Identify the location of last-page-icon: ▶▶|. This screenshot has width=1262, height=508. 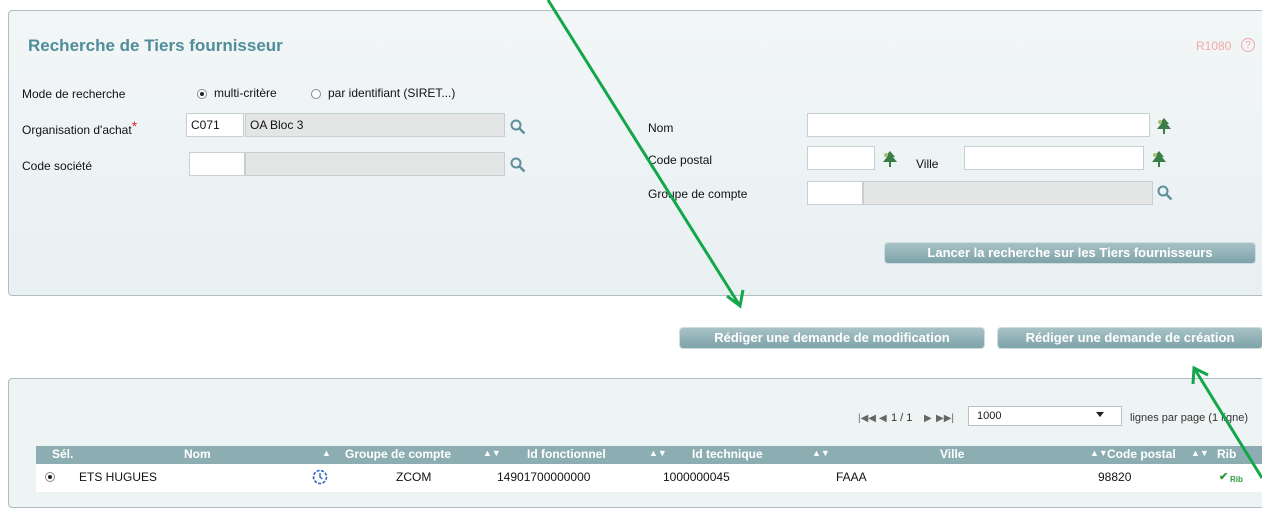
(945, 418).